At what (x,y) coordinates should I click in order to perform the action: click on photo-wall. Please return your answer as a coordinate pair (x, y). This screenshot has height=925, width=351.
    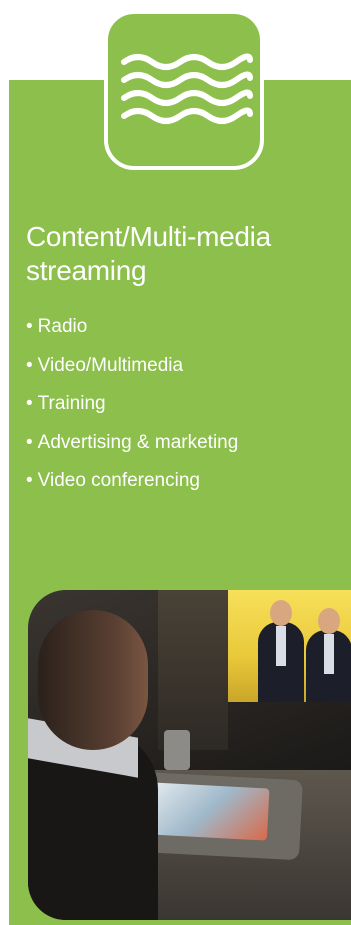
    Looking at the image, I should click on (193, 670).